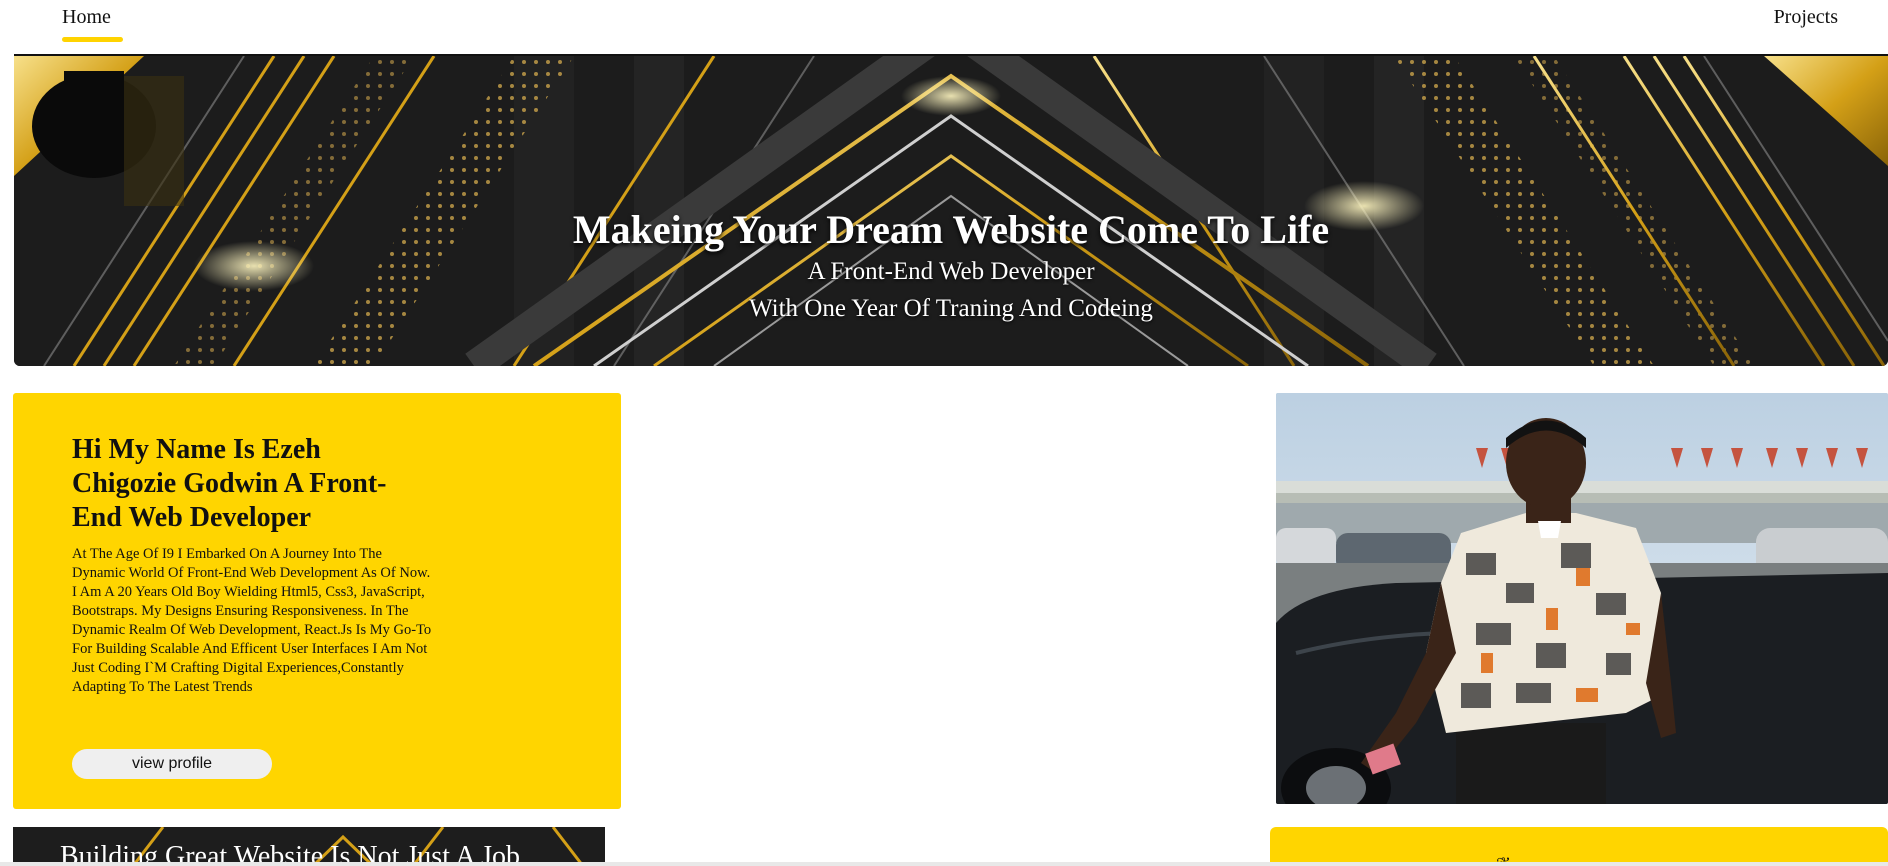  I want to click on hero-subtitle-line2: With One Year Of Traning And Codeing, so click(951, 308).